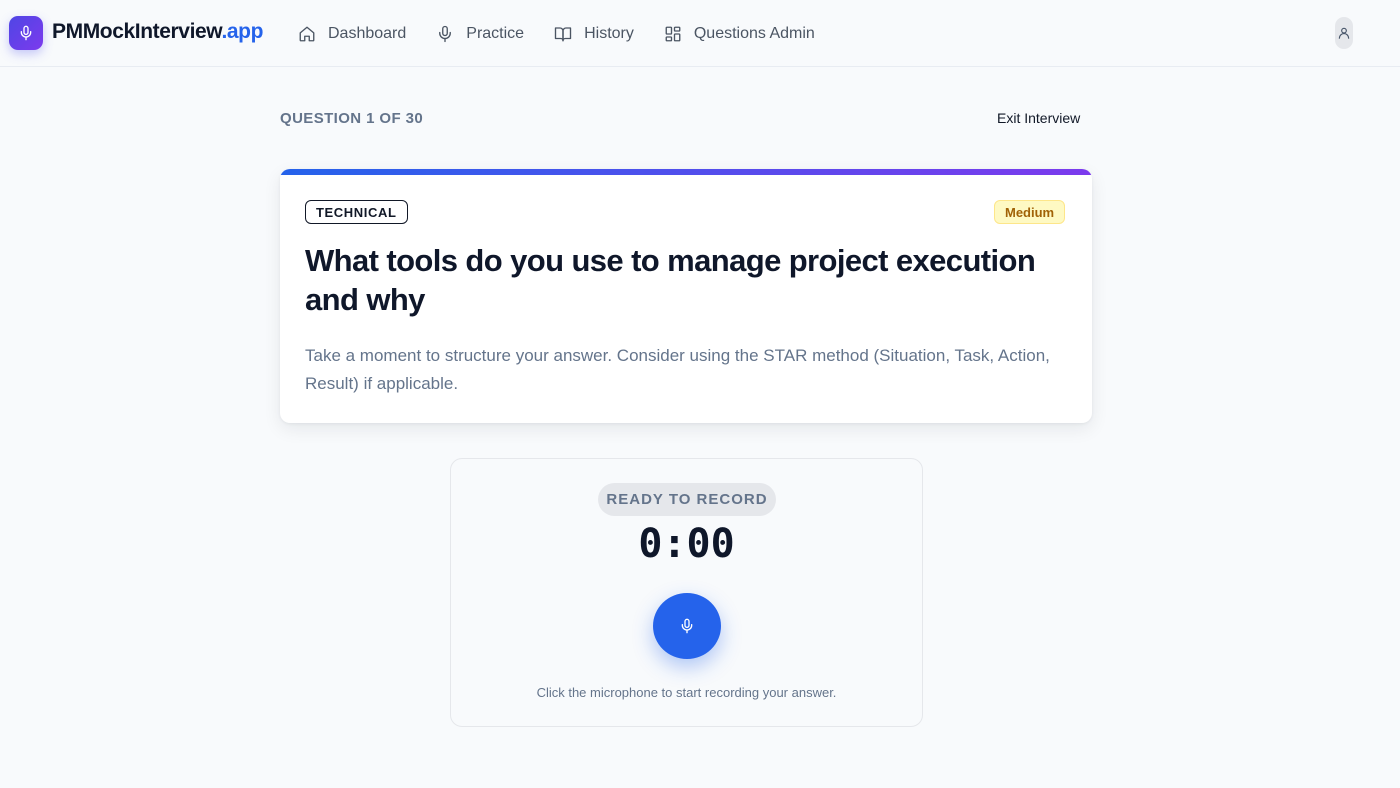 The image size is (1400, 788). I want to click on nav-item-questions-admin: Questions Admin, so click(739, 34).